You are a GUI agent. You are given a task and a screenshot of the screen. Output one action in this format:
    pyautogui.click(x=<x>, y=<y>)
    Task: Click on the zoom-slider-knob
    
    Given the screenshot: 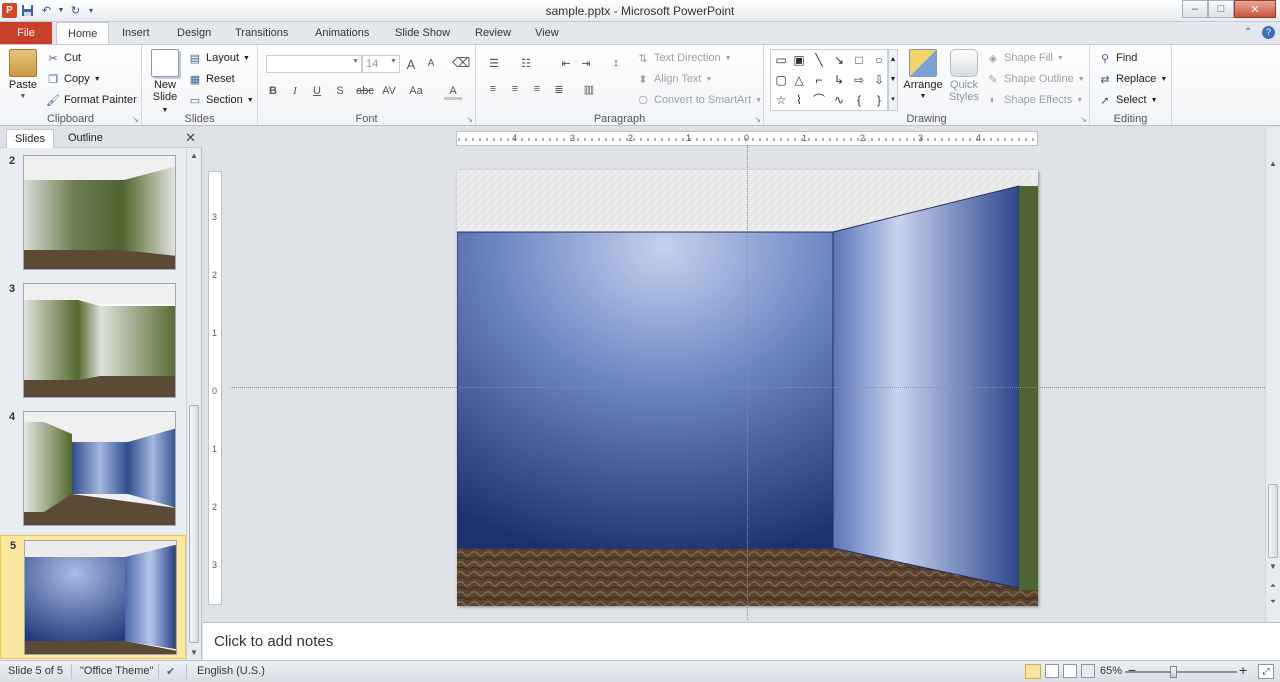 What is the action you would take?
    pyautogui.click(x=1173, y=672)
    